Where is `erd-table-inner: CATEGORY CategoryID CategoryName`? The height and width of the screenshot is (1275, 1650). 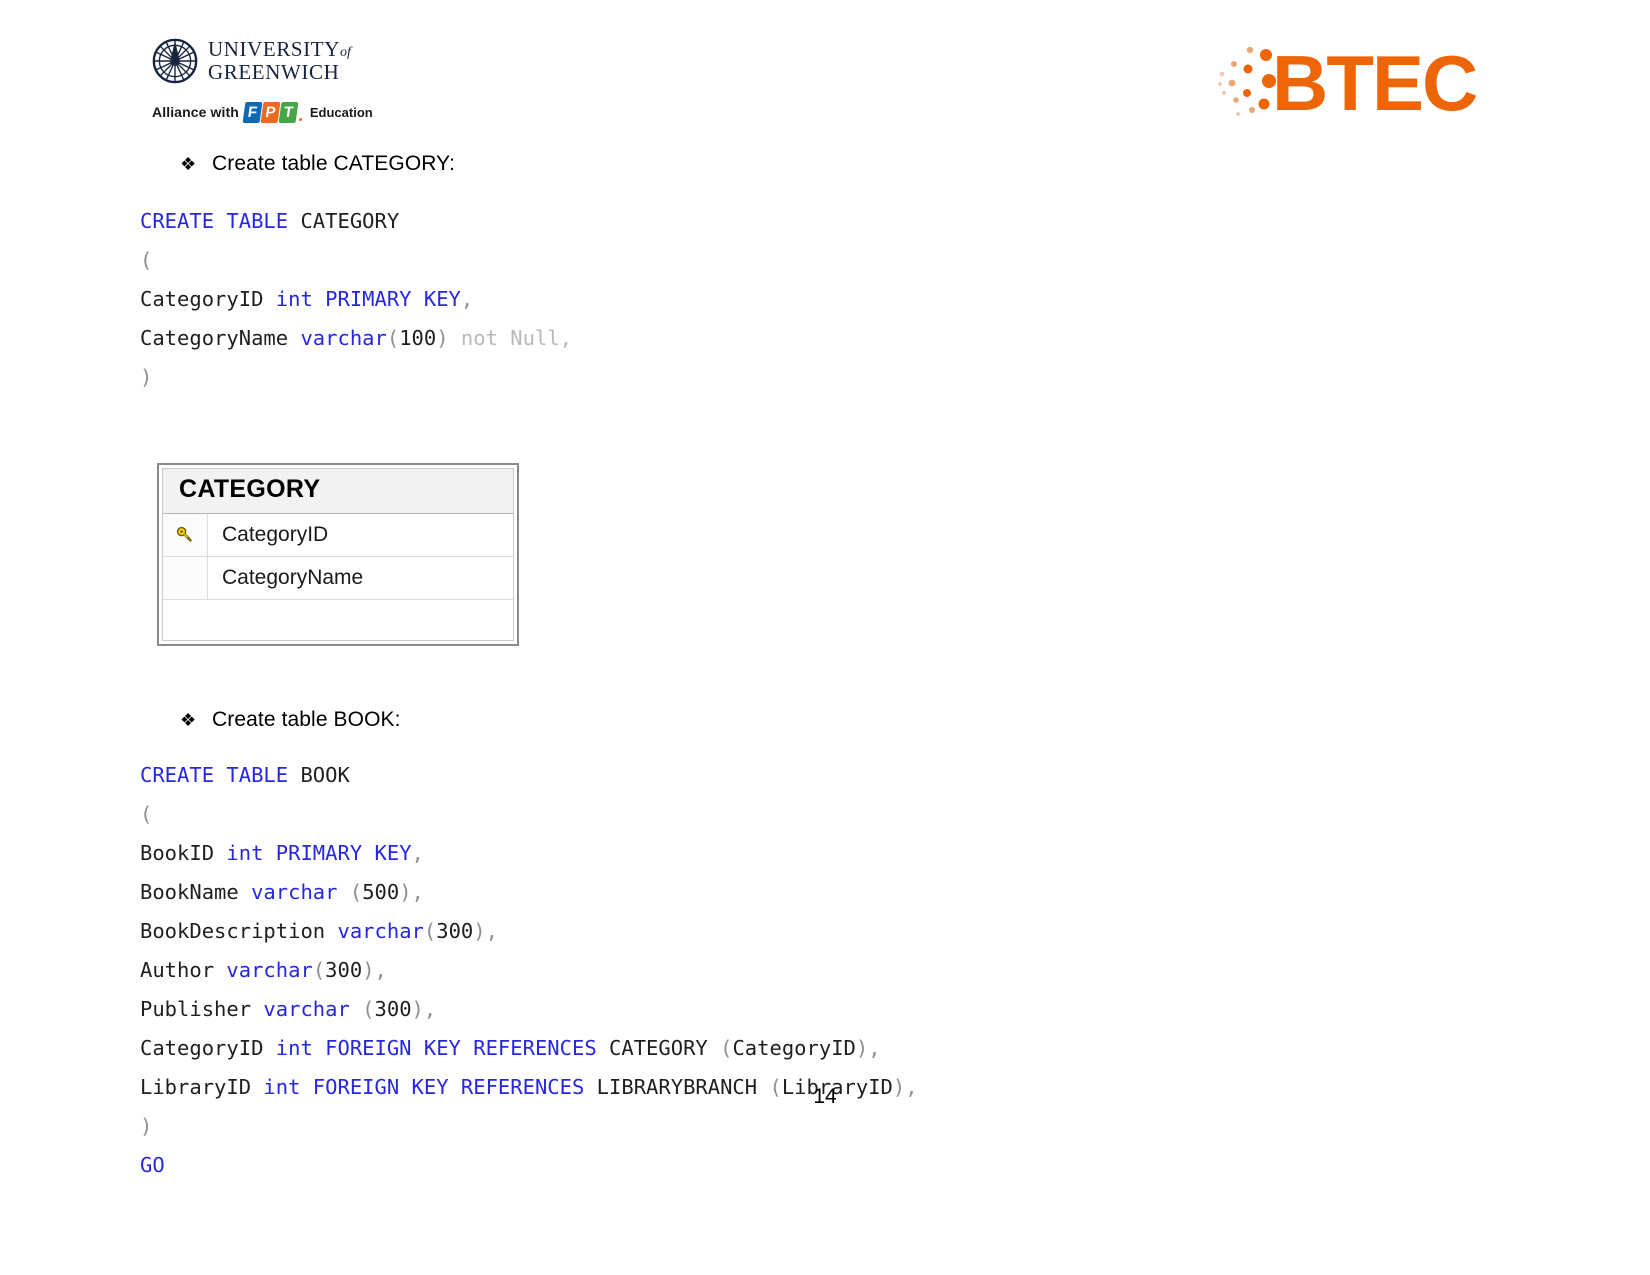 erd-table-inner: CATEGORY CategoryID CategoryName is located at coordinates (338, 554).